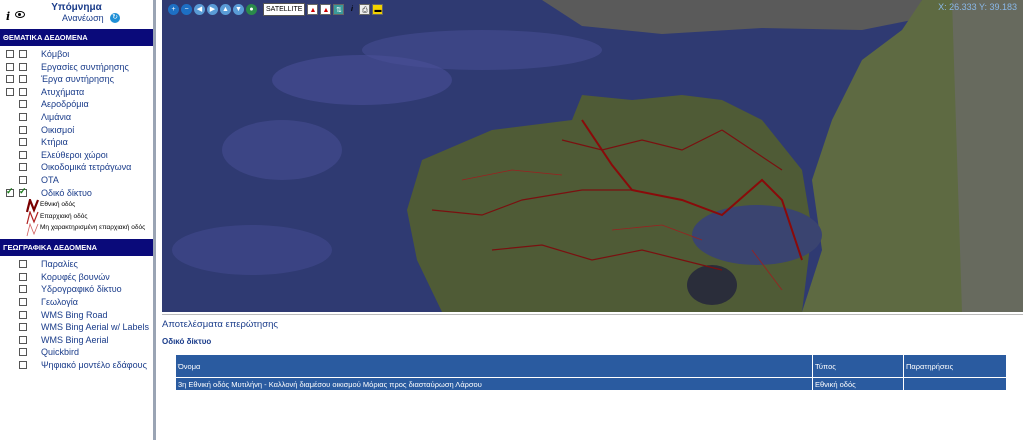 The height and width of the screenshot is (441, 1023). What do you see at coordinates (76, 206) in the screenshot?
I see `legend-national-road: Εθνική οδός` at bounding box center [76, 206].